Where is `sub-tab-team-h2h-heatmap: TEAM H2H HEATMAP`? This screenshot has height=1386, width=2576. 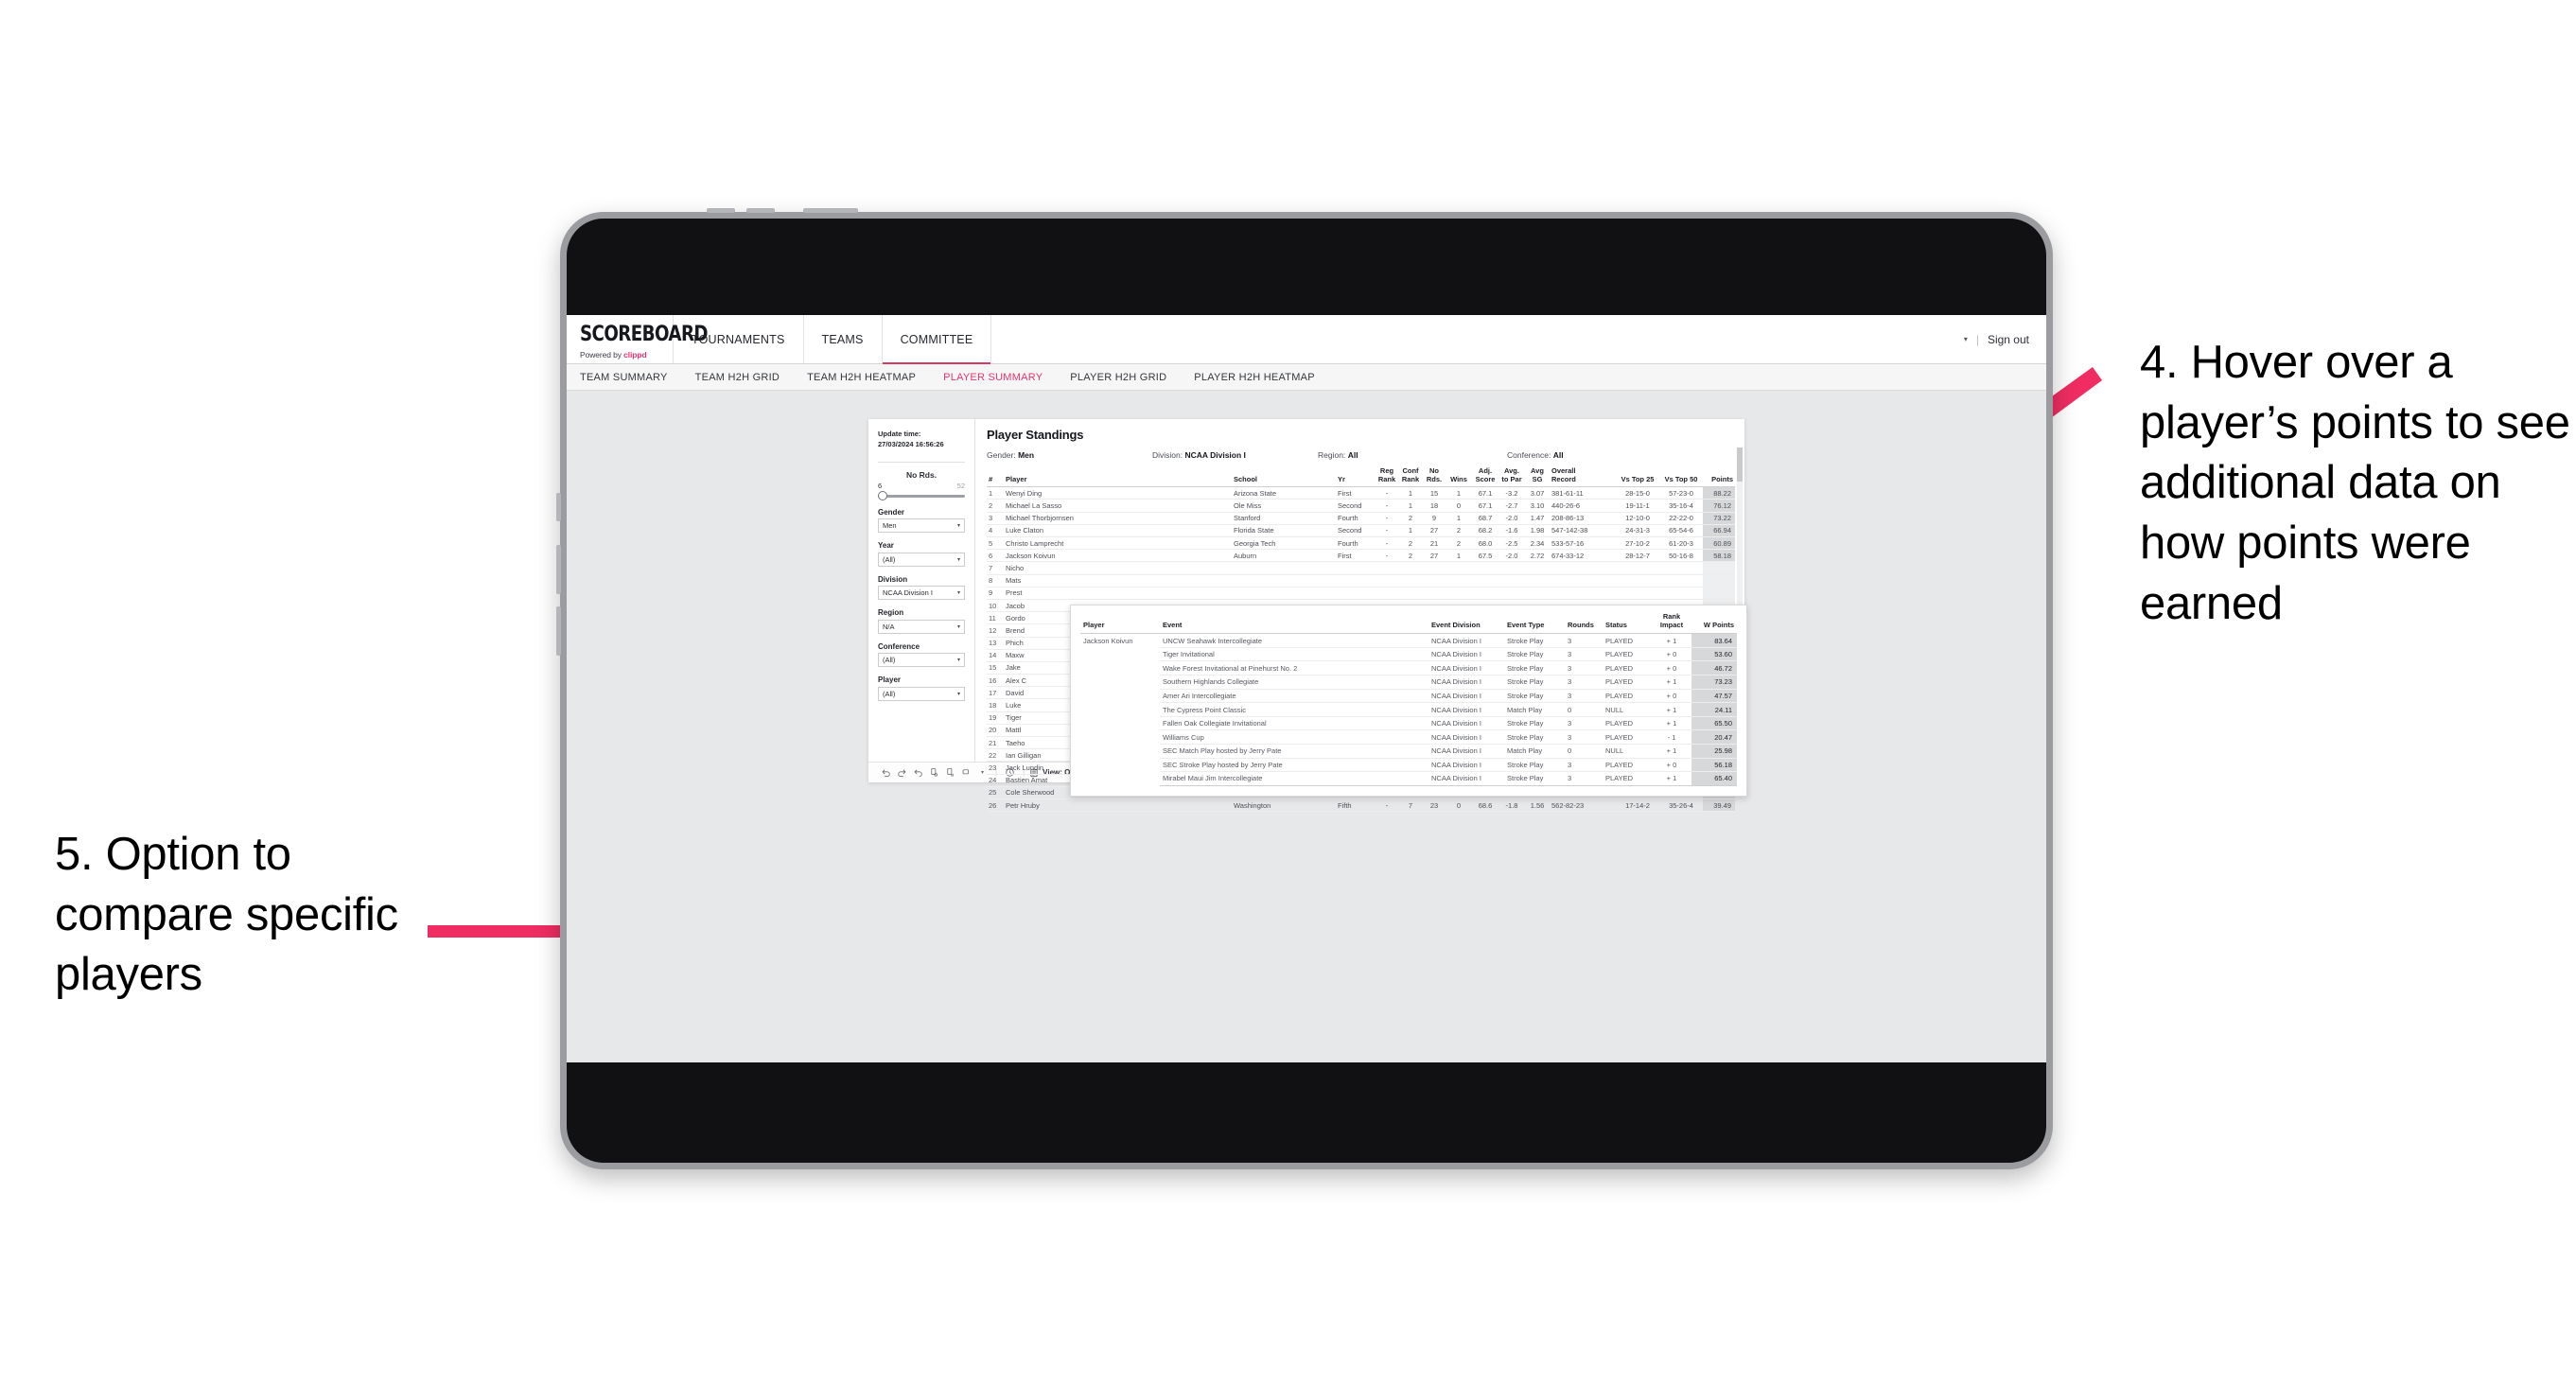
sub-tab-team-h2h-heatmap: TEAM H2H HEATMAP is located at coordinates (869, 377).